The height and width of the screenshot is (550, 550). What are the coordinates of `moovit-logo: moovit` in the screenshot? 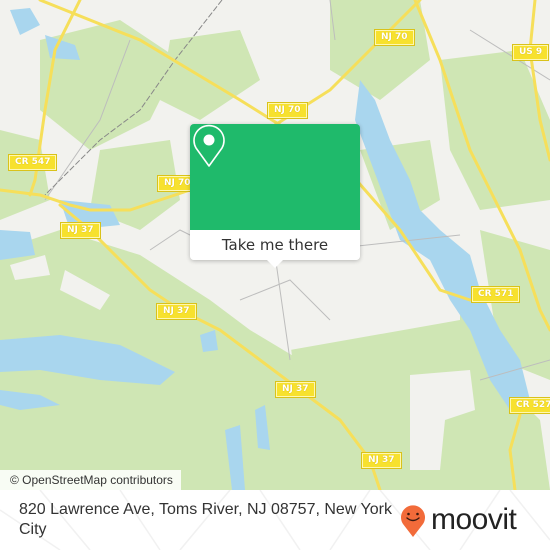 It's located at (457, 520).